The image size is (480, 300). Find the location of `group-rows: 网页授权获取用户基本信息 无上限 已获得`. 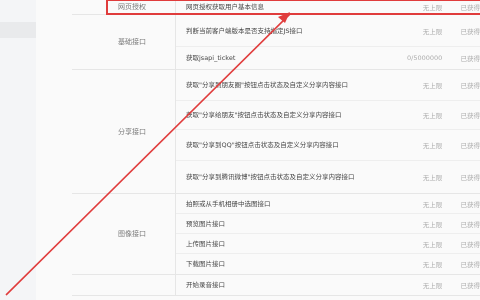

group-rows: 网页授权获取用户基本信息 无上限 已获得 is located at coordinates (328, 7).